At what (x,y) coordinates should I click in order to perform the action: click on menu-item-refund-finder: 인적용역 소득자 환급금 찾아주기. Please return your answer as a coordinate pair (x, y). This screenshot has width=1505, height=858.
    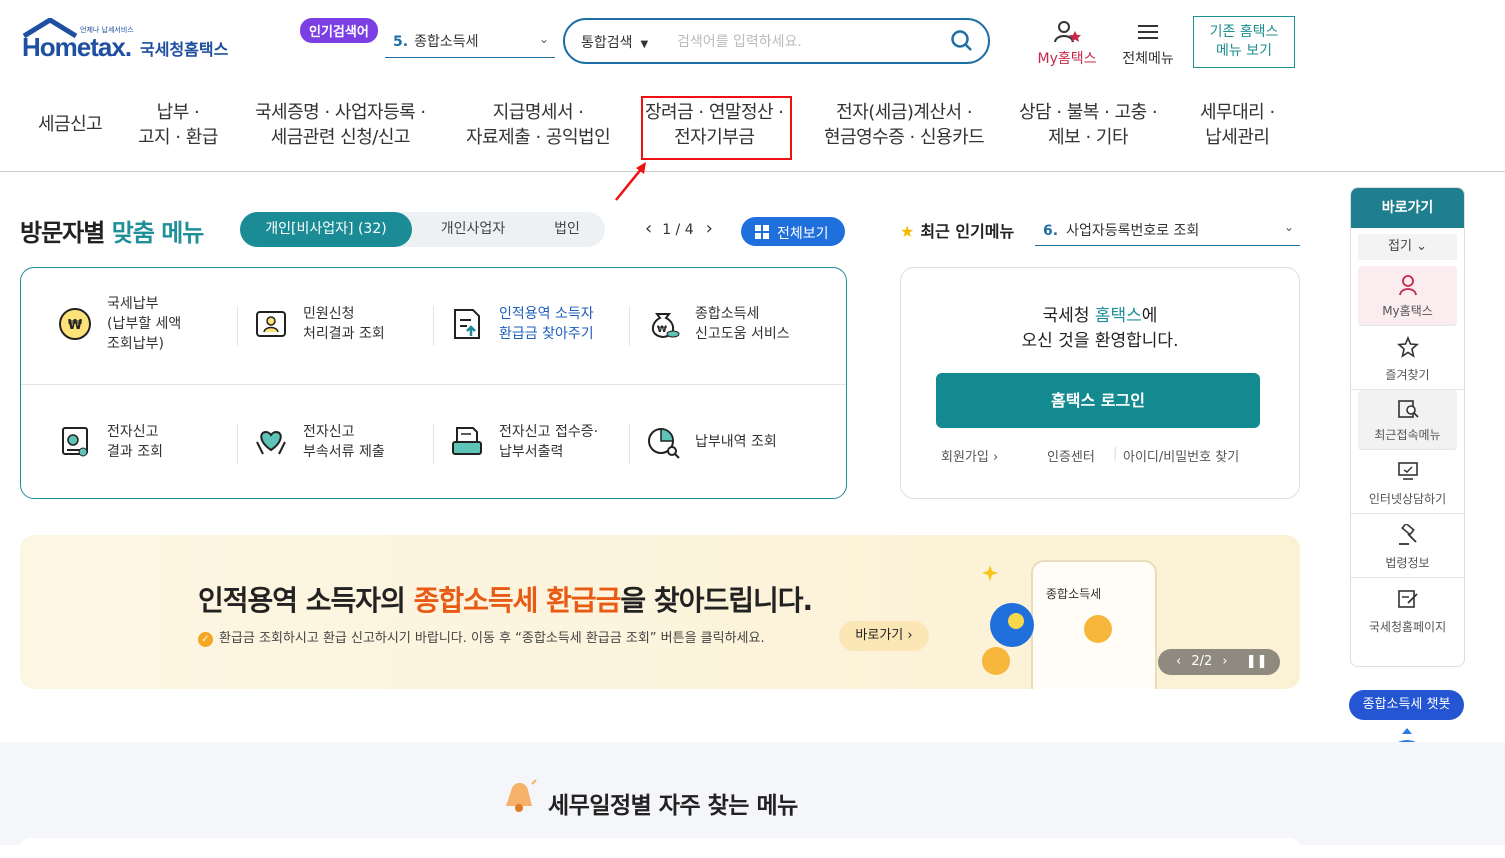
    Looking at the image, I should click on (534, 324).